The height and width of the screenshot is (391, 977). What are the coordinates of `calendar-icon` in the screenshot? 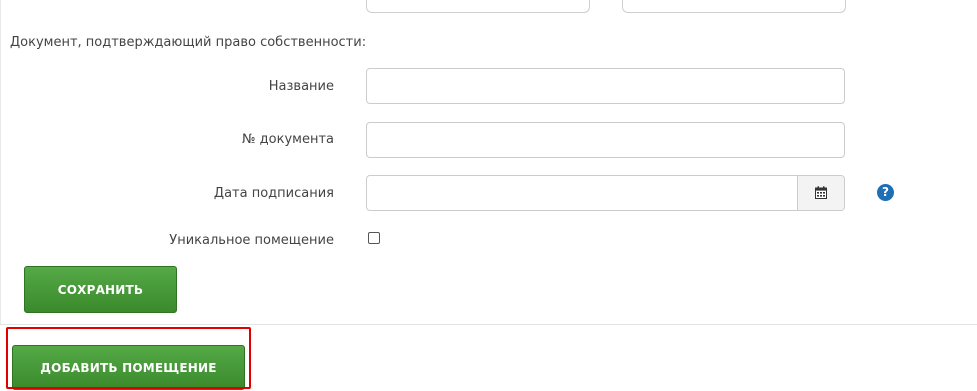 It's located at (821, 193).